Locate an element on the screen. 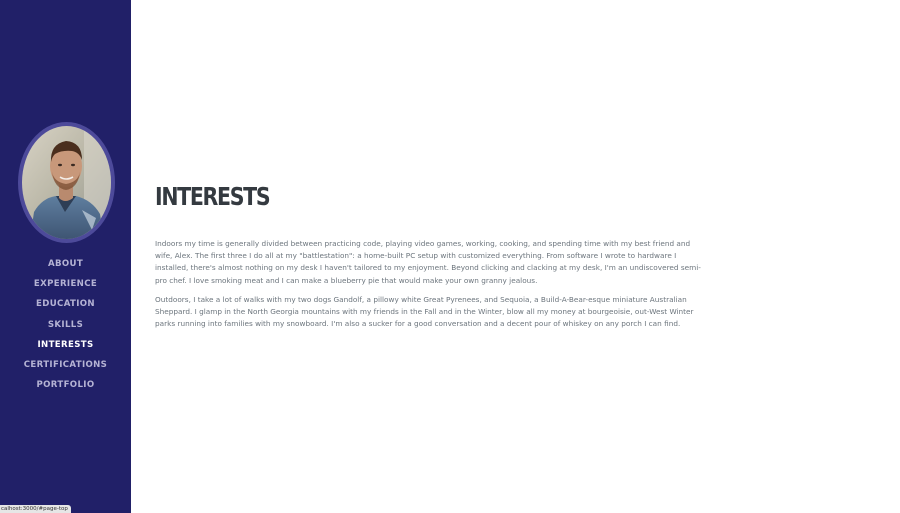  nav-link-certifications: CERTIFICATIONS is located at coordinates (65, 365).